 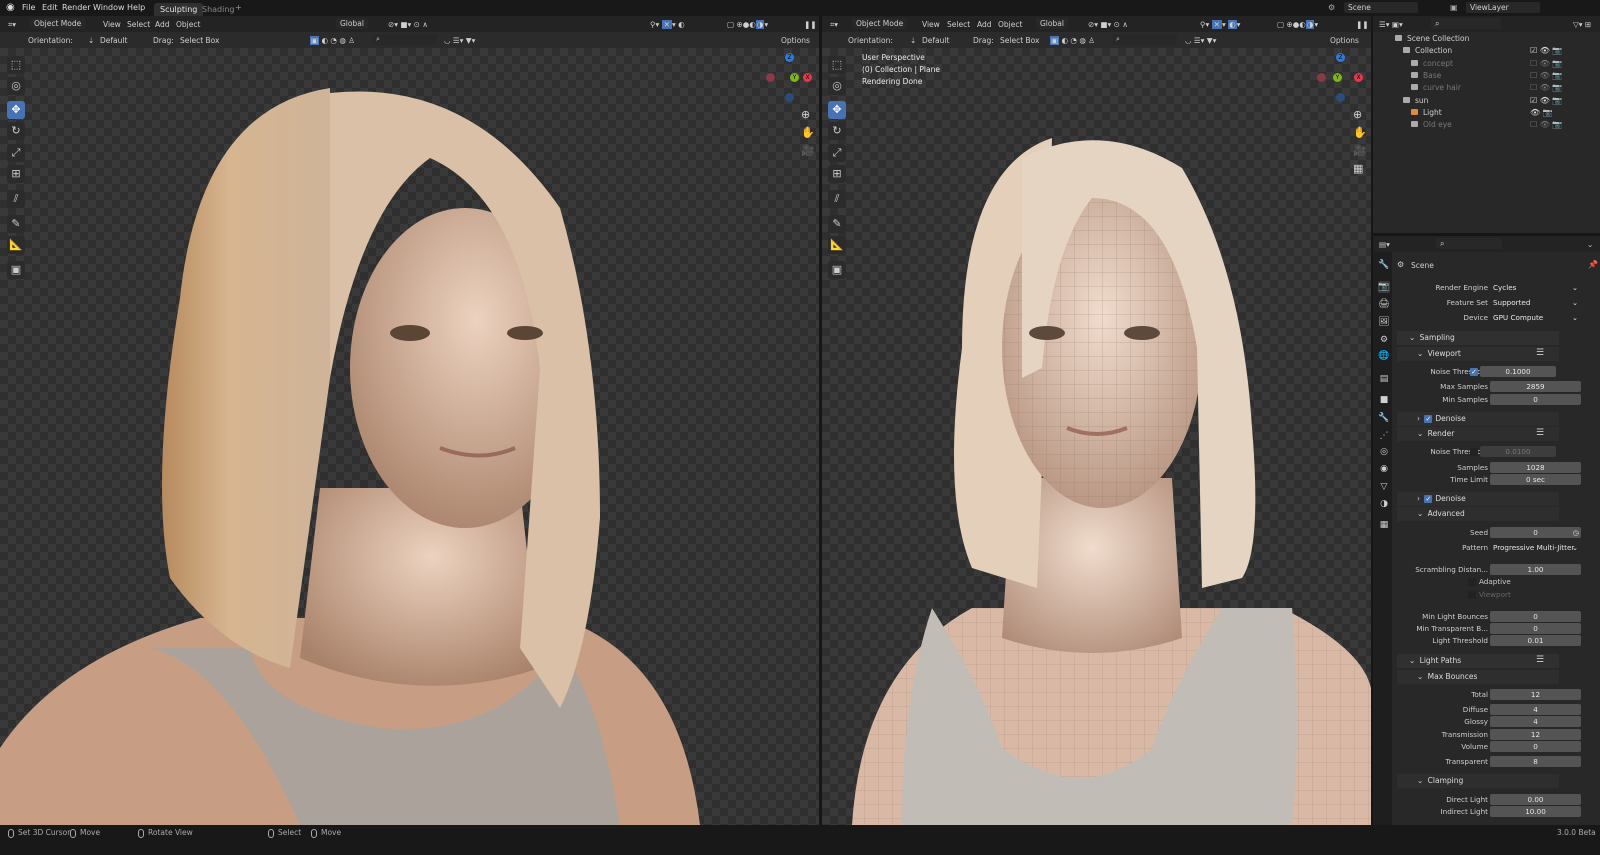 What do you see at coordinates (459, 40) in the screenshot?
I see `filter-icon: ◡ ☰▾ ▼▾` at bounding box center [459, 40].